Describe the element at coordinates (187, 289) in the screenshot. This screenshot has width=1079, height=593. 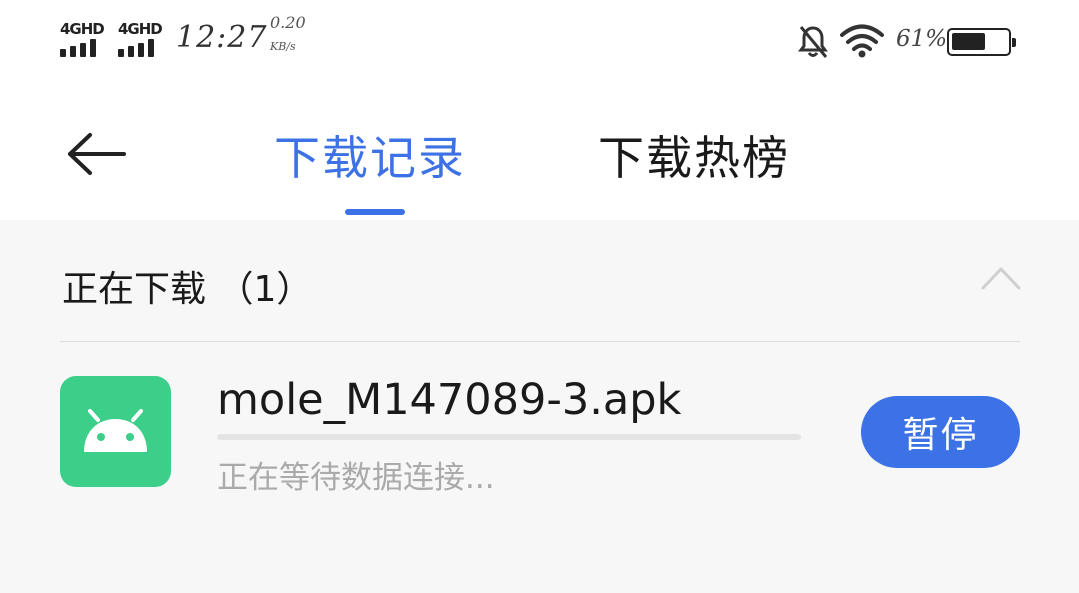
I see `section-title: 正在下载 （1）` at that location.